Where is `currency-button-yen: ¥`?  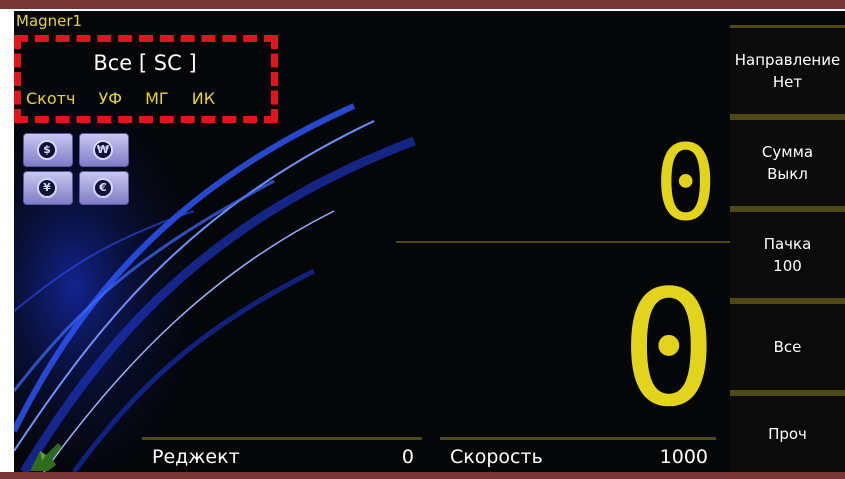
currency-button-yen: ¥ is located at coordinates (48, 188).